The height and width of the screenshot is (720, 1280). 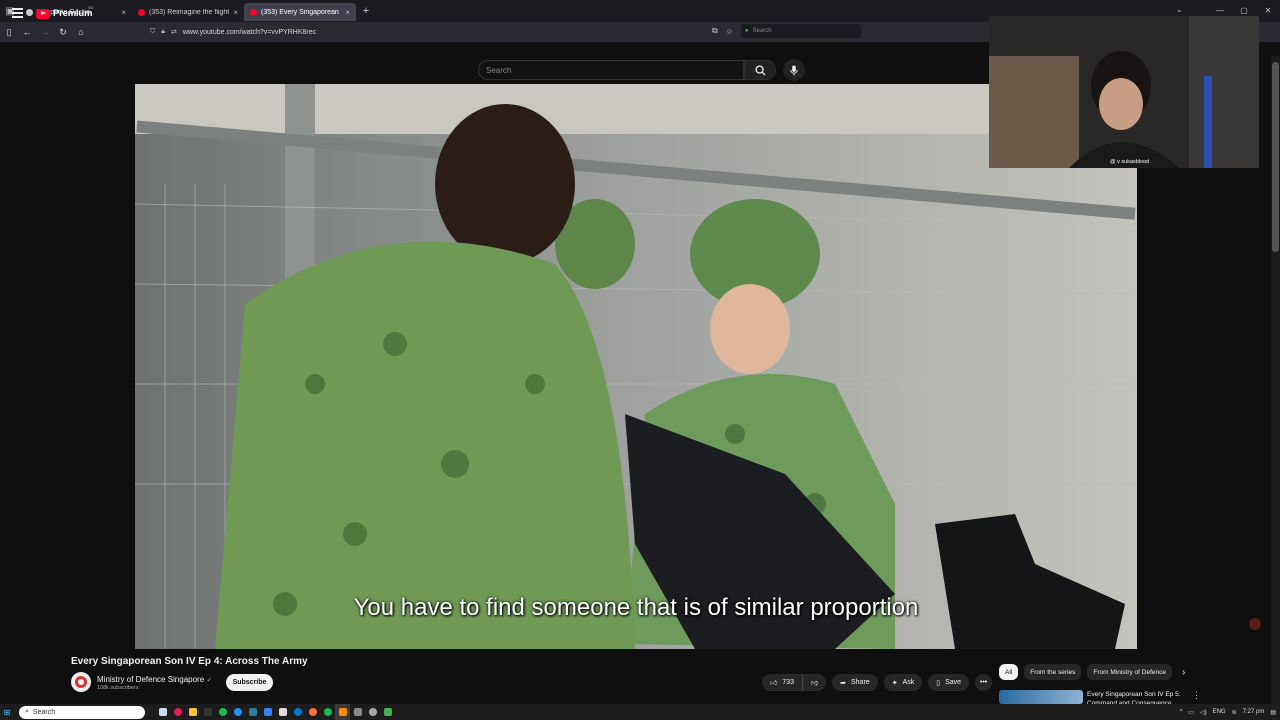 I want to click on like-button: 👍︎ 733, so click(x=782, y=682).